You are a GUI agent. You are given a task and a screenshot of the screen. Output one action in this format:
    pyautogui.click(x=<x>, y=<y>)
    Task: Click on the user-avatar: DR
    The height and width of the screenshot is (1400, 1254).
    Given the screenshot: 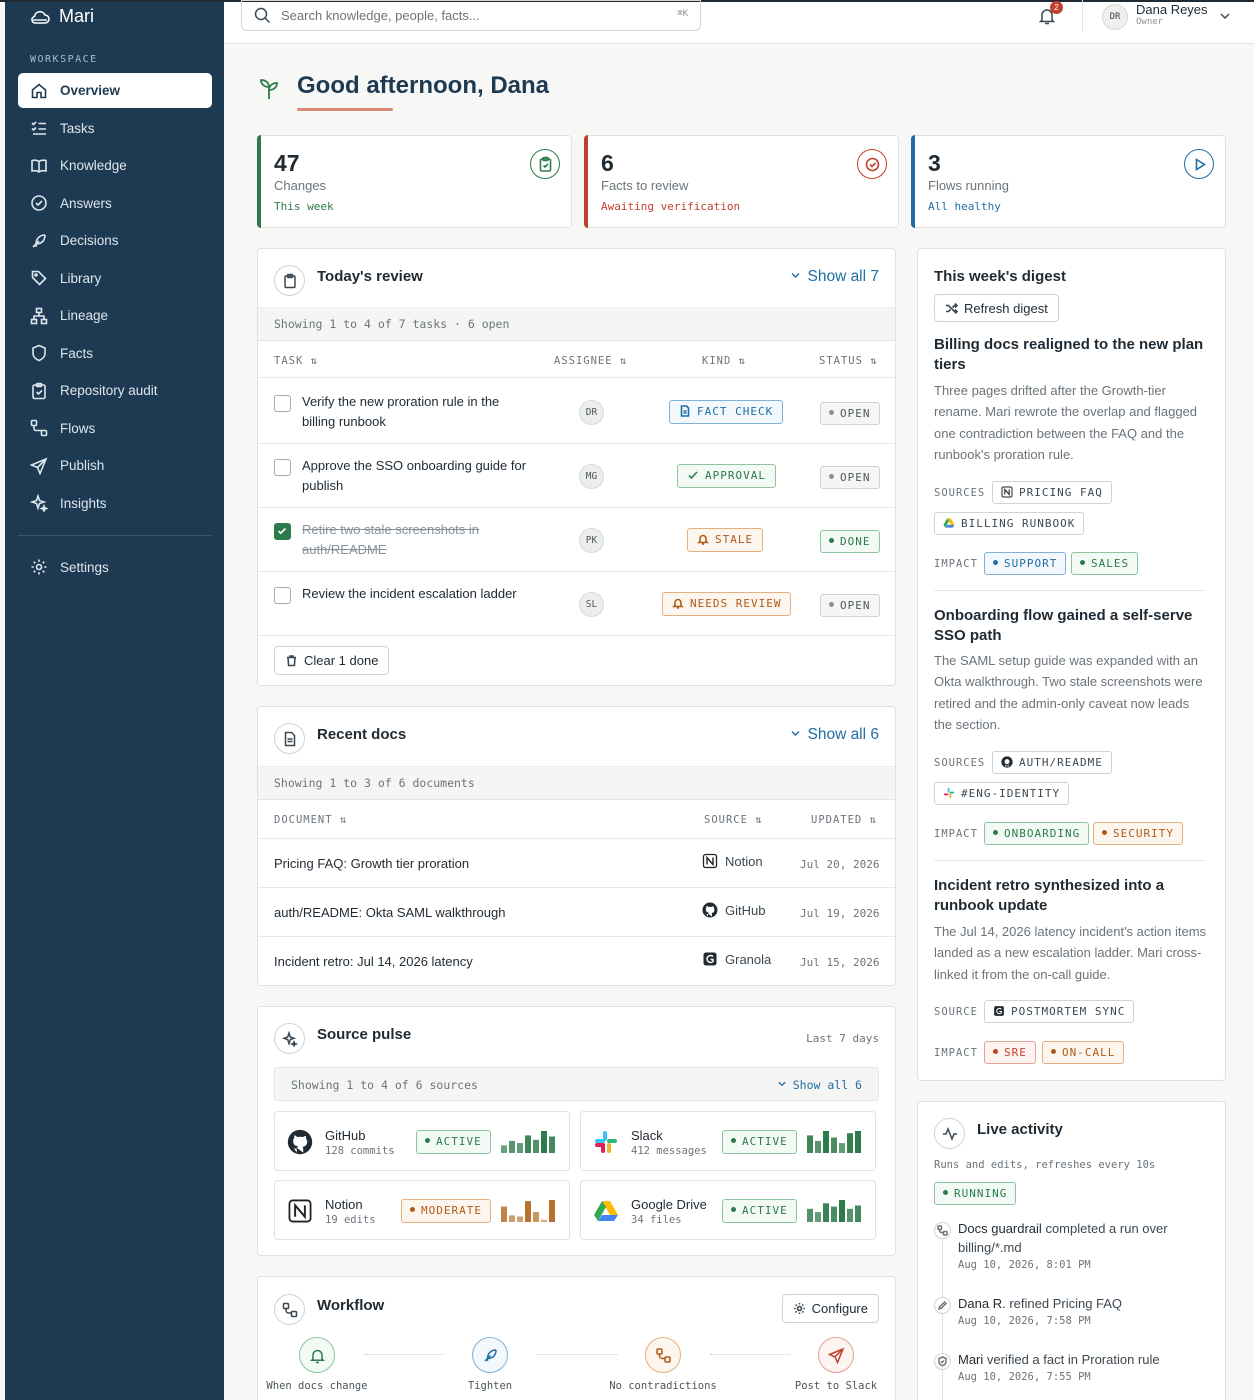 What is the action you would take?
    pyautogui.click(x=1115, y=17)
    